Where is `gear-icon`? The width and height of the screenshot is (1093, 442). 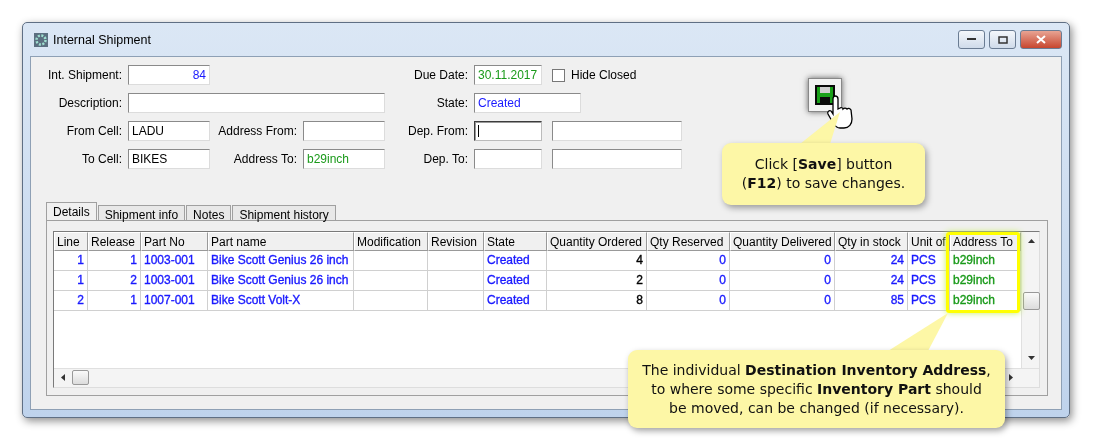 gear-icon is located at coordinates (41, 39).